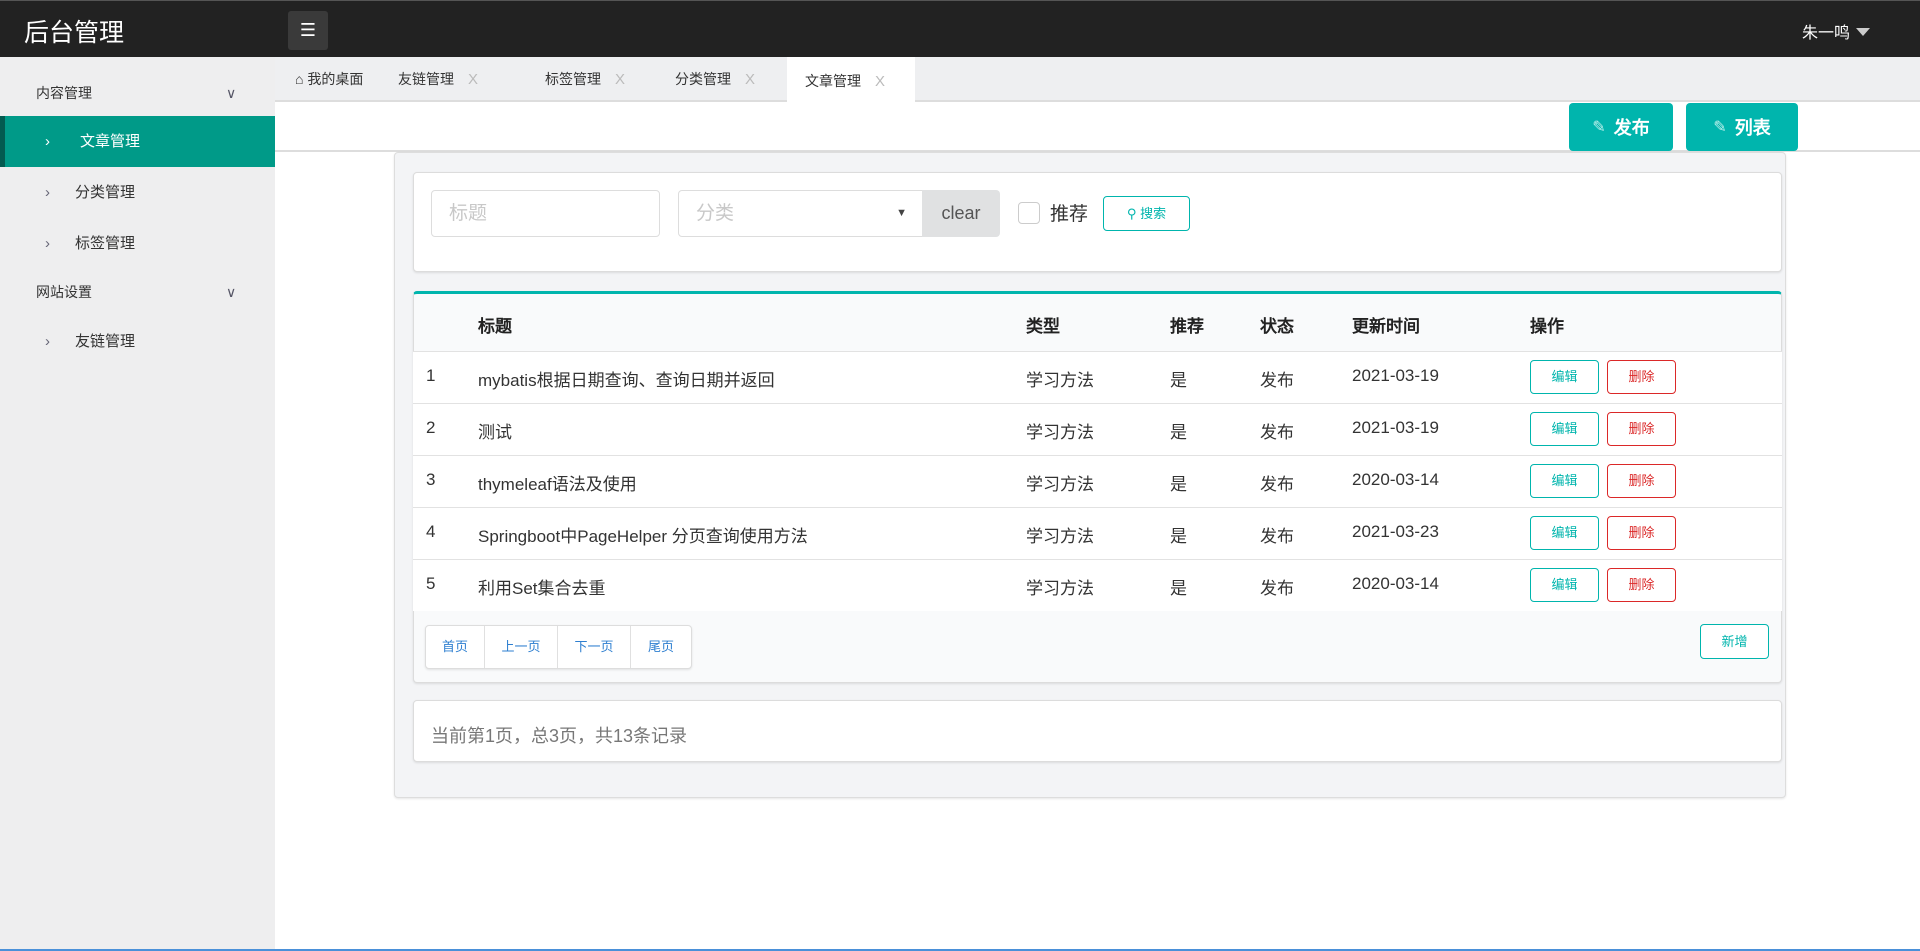 The height and width of the screenshot is (951, 1920). I want to click on menu-toggle-button: ☰, so click(308, 30).